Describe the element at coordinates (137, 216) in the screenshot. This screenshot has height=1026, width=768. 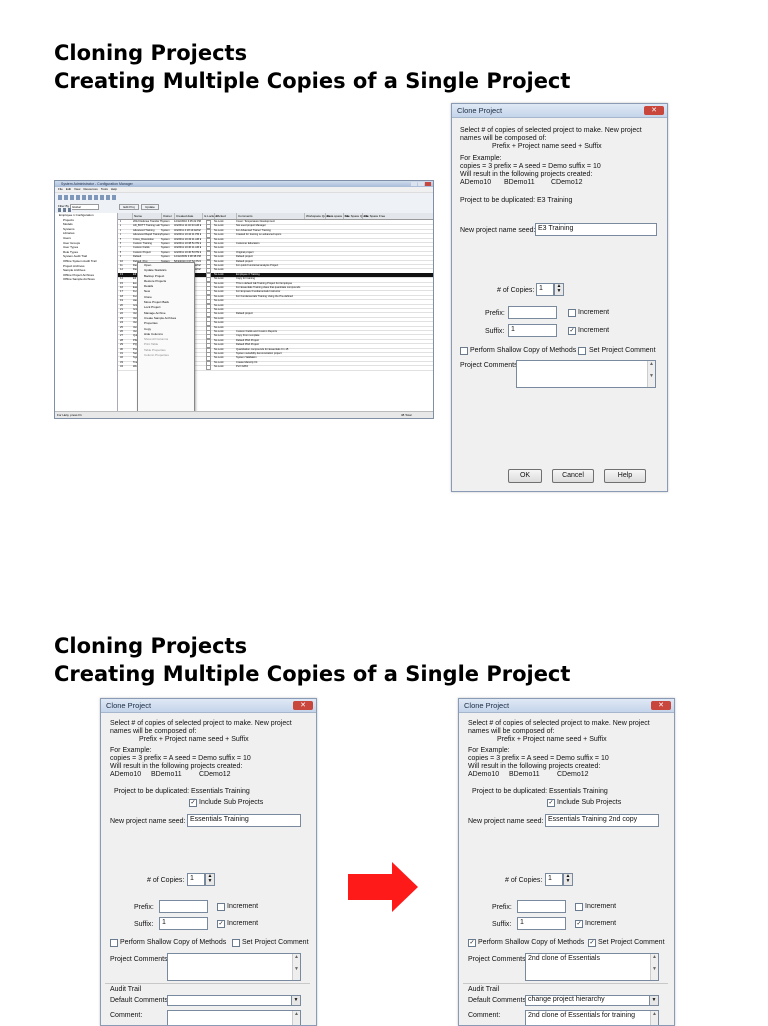
I see `column-header: Name` at that location.